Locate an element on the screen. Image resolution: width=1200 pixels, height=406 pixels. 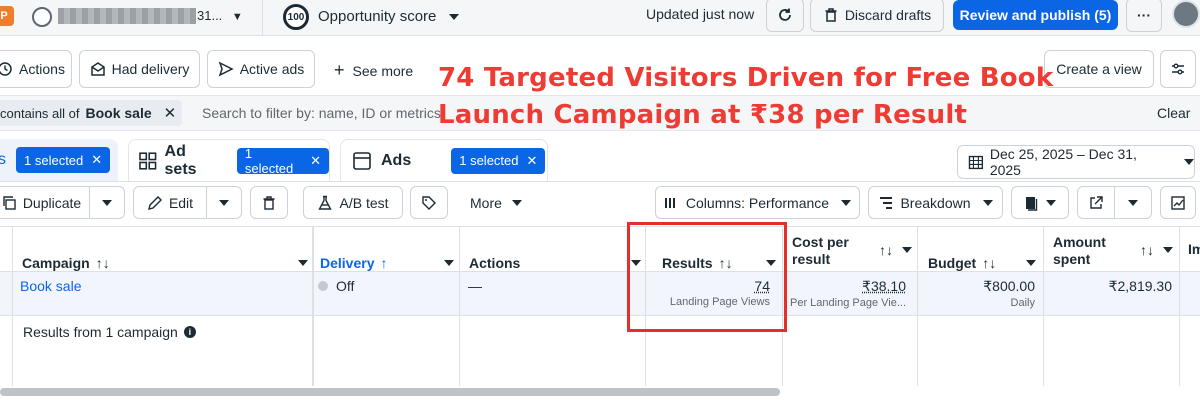
calendar-icon is located at coordinates (976, 162).